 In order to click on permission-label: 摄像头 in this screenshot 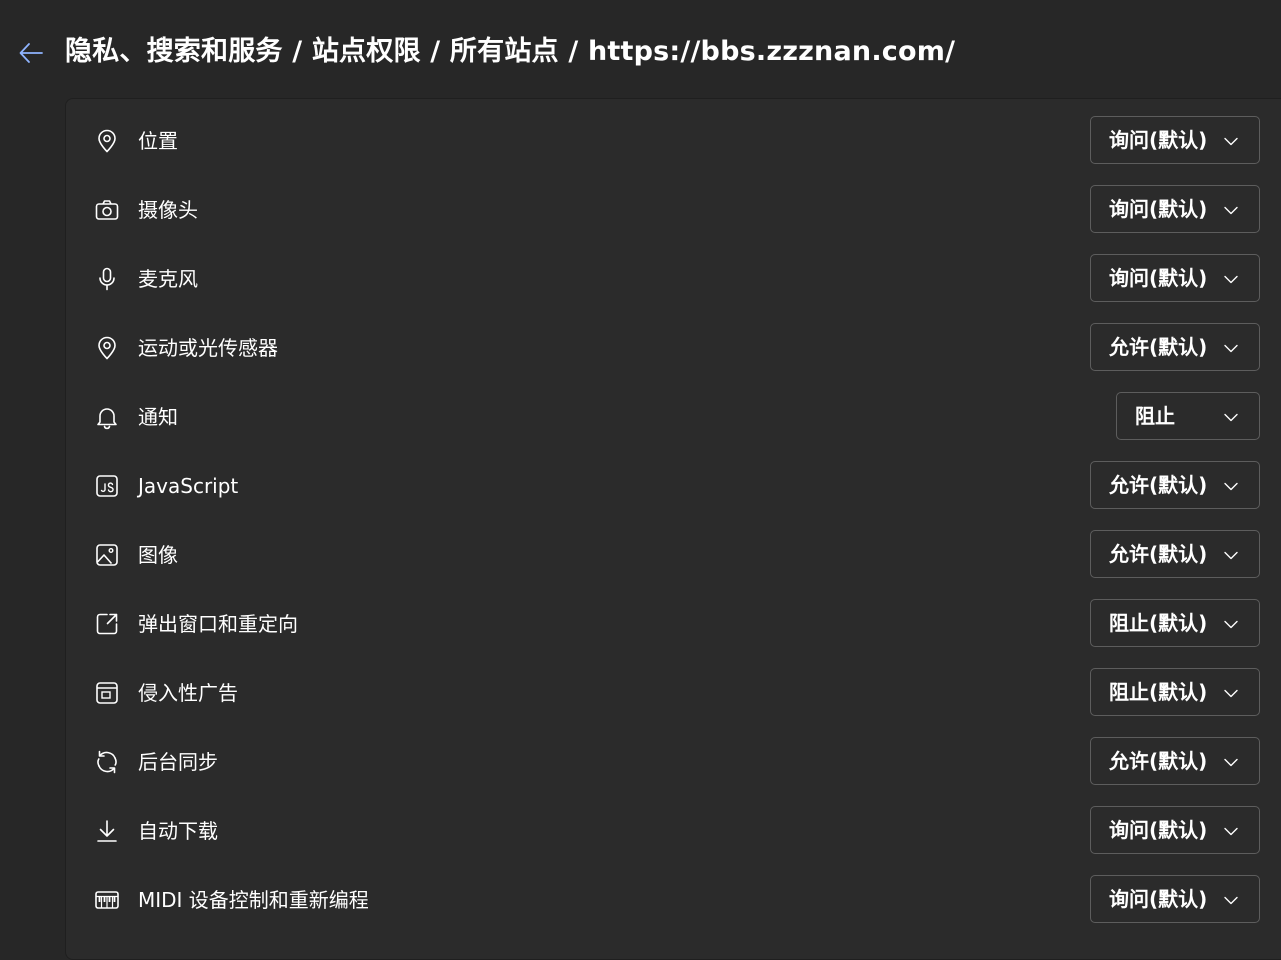, I will do `click(168, 210)`.